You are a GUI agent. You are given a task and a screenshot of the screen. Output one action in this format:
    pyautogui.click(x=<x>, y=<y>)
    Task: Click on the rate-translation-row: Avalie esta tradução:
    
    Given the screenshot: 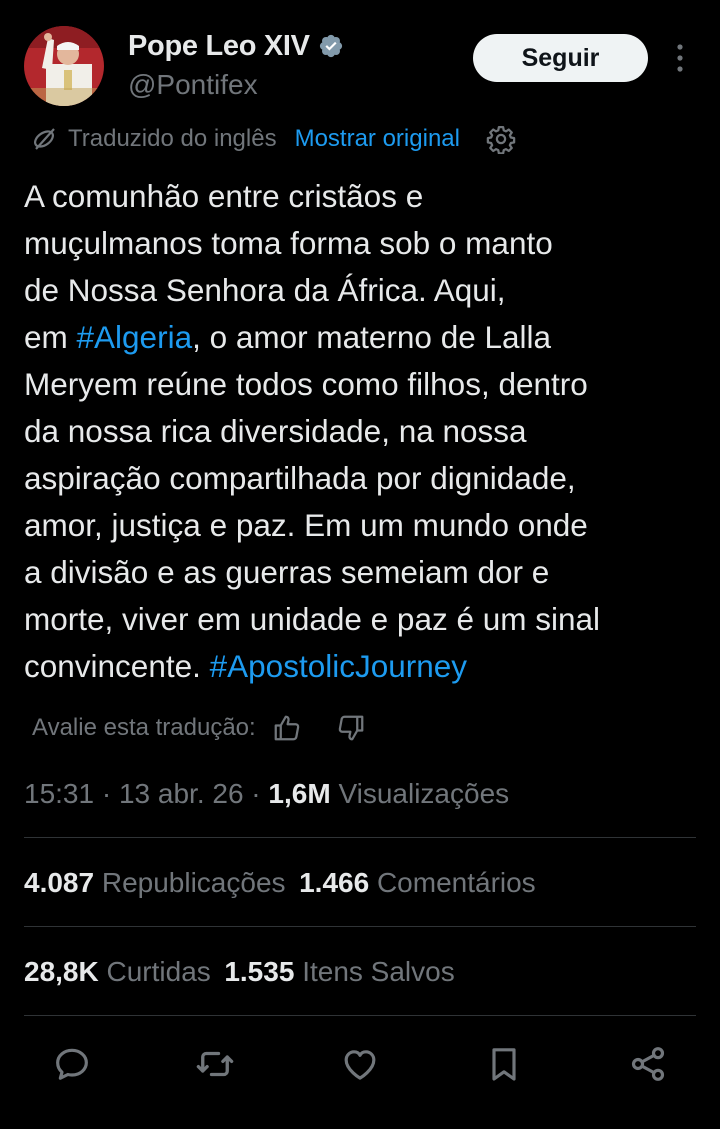 What is the action you would take?
    pyautogui.click(x=199, y=728)
    